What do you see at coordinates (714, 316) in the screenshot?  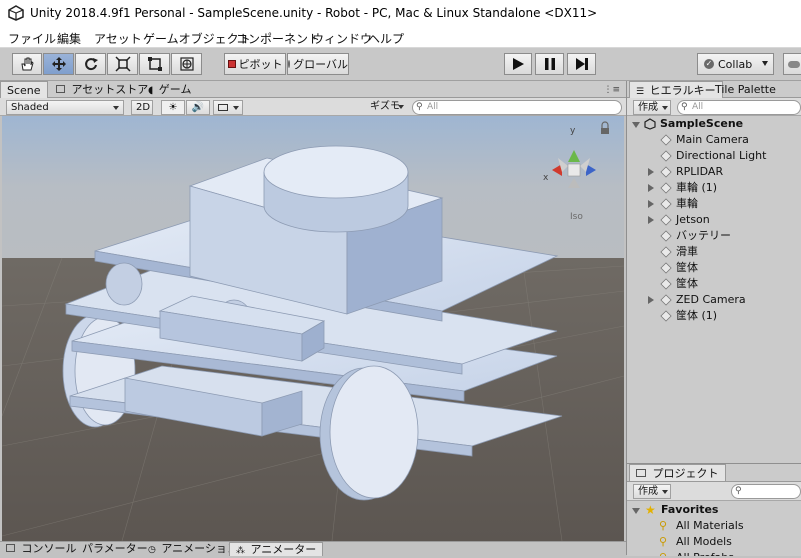 I see `hierarchy-item: 筐体 (1)` at bounding box center [714, 316].